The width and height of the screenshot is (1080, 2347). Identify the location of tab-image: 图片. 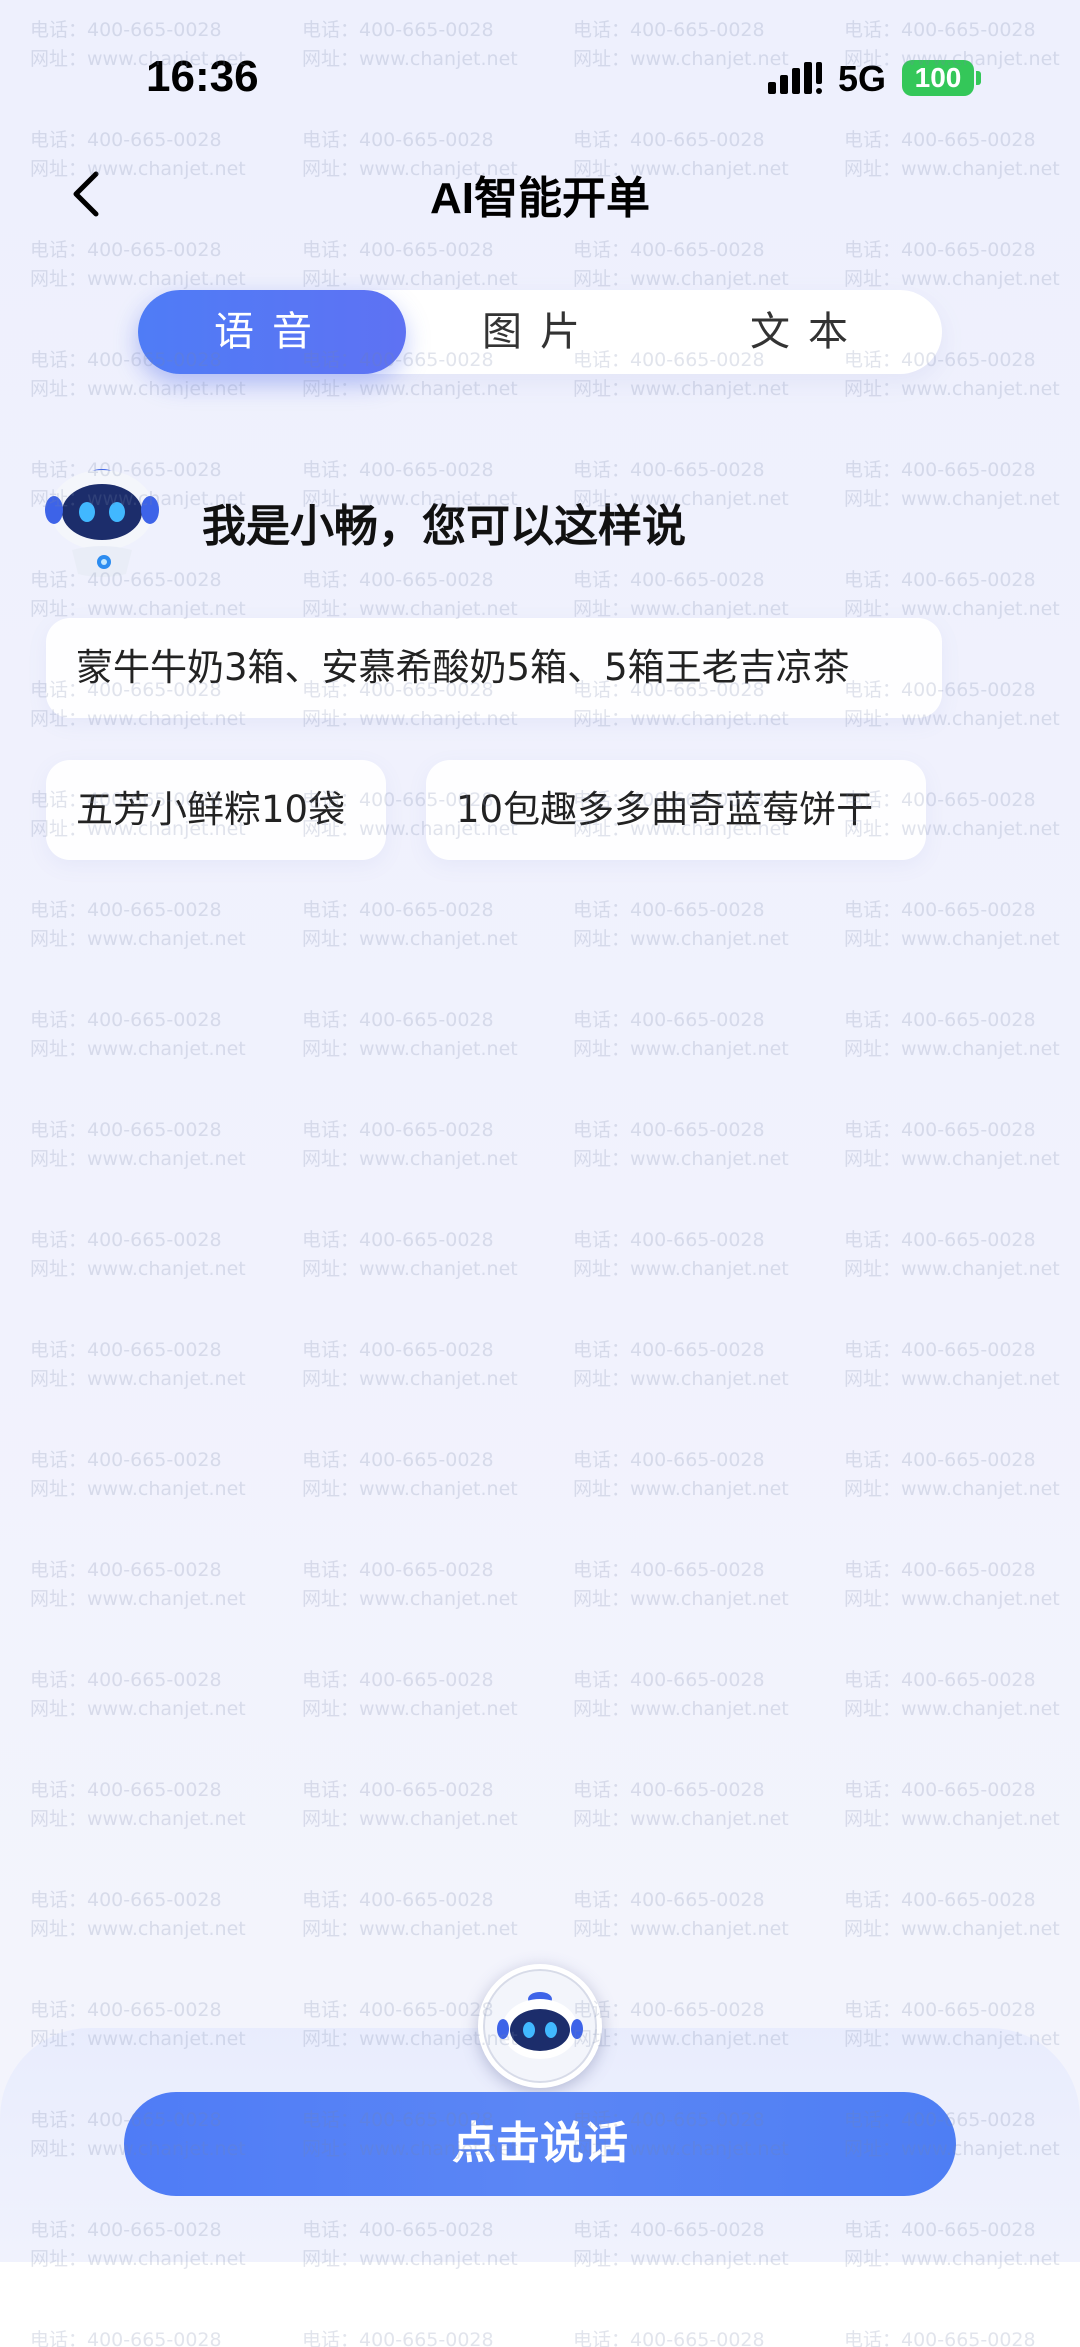
(540, 332).